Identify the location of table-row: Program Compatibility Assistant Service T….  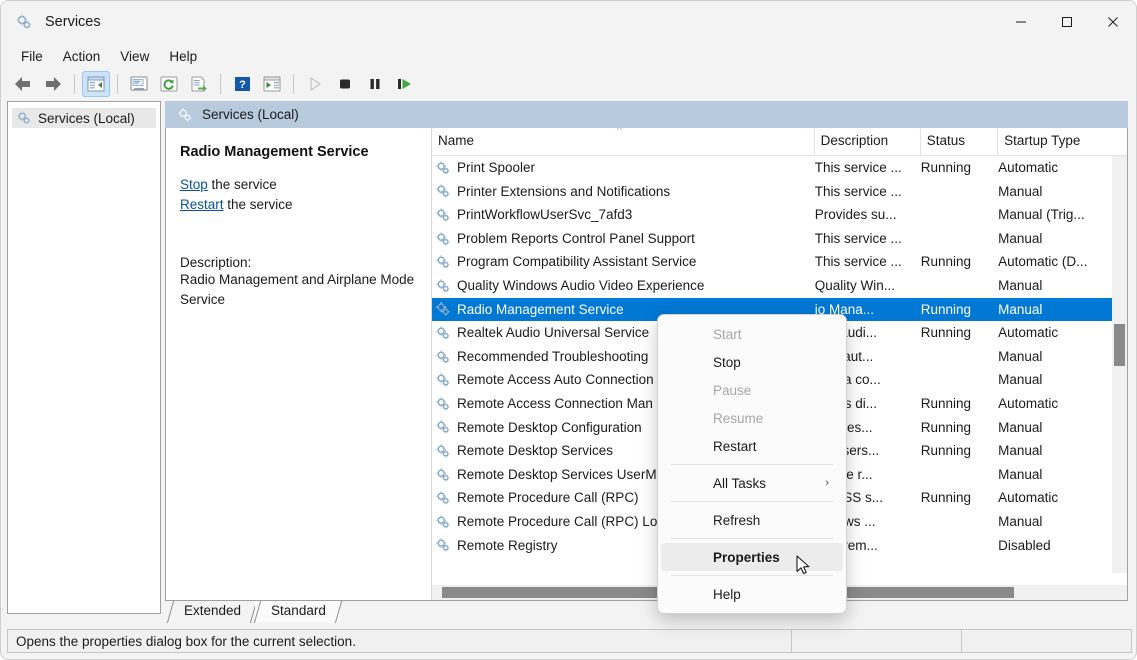
(779, 262).